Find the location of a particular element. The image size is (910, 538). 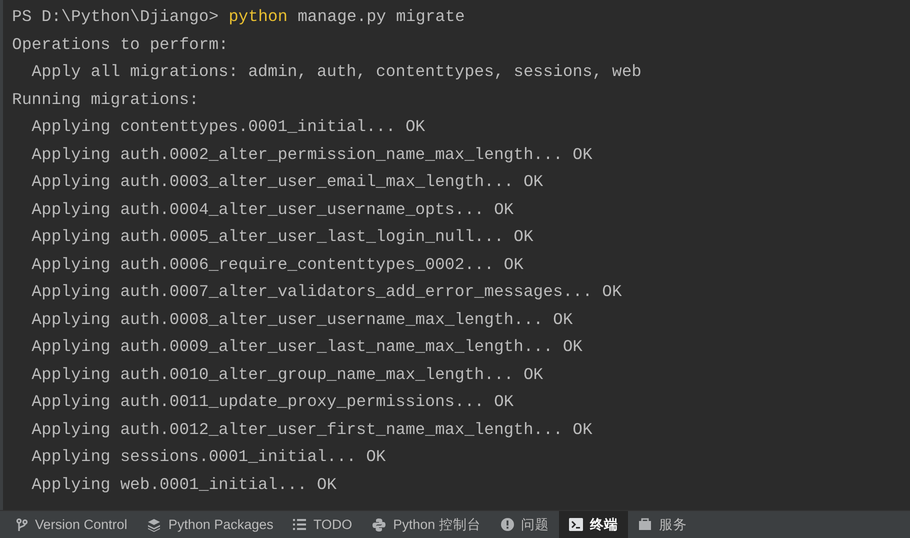

output-line: Applying auth.0003_alter_user_email_max_length... OK is located at coordinates (287, 182).